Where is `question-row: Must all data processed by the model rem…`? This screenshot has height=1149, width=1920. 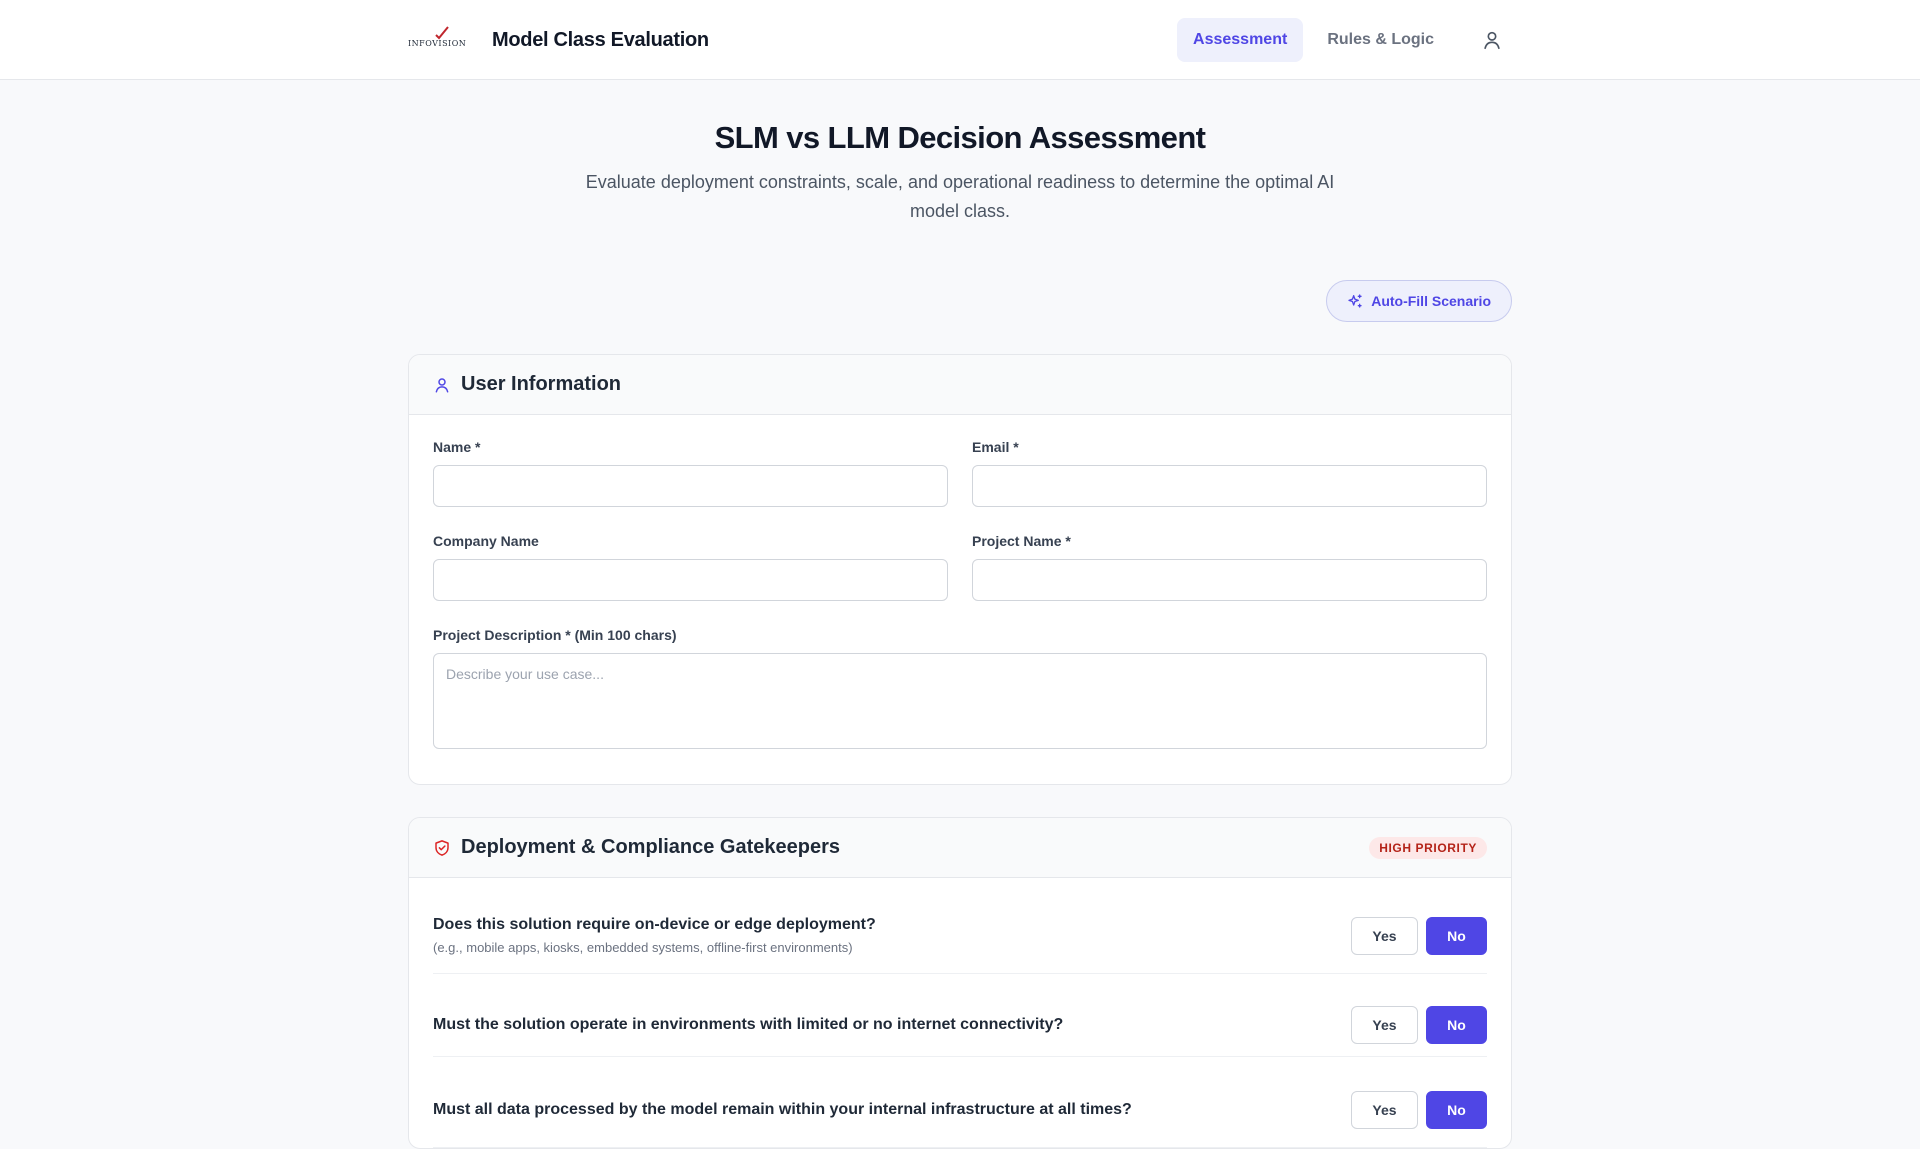
question-row: Must all data processed by the model rem… is located at coordinates (960, 1102).